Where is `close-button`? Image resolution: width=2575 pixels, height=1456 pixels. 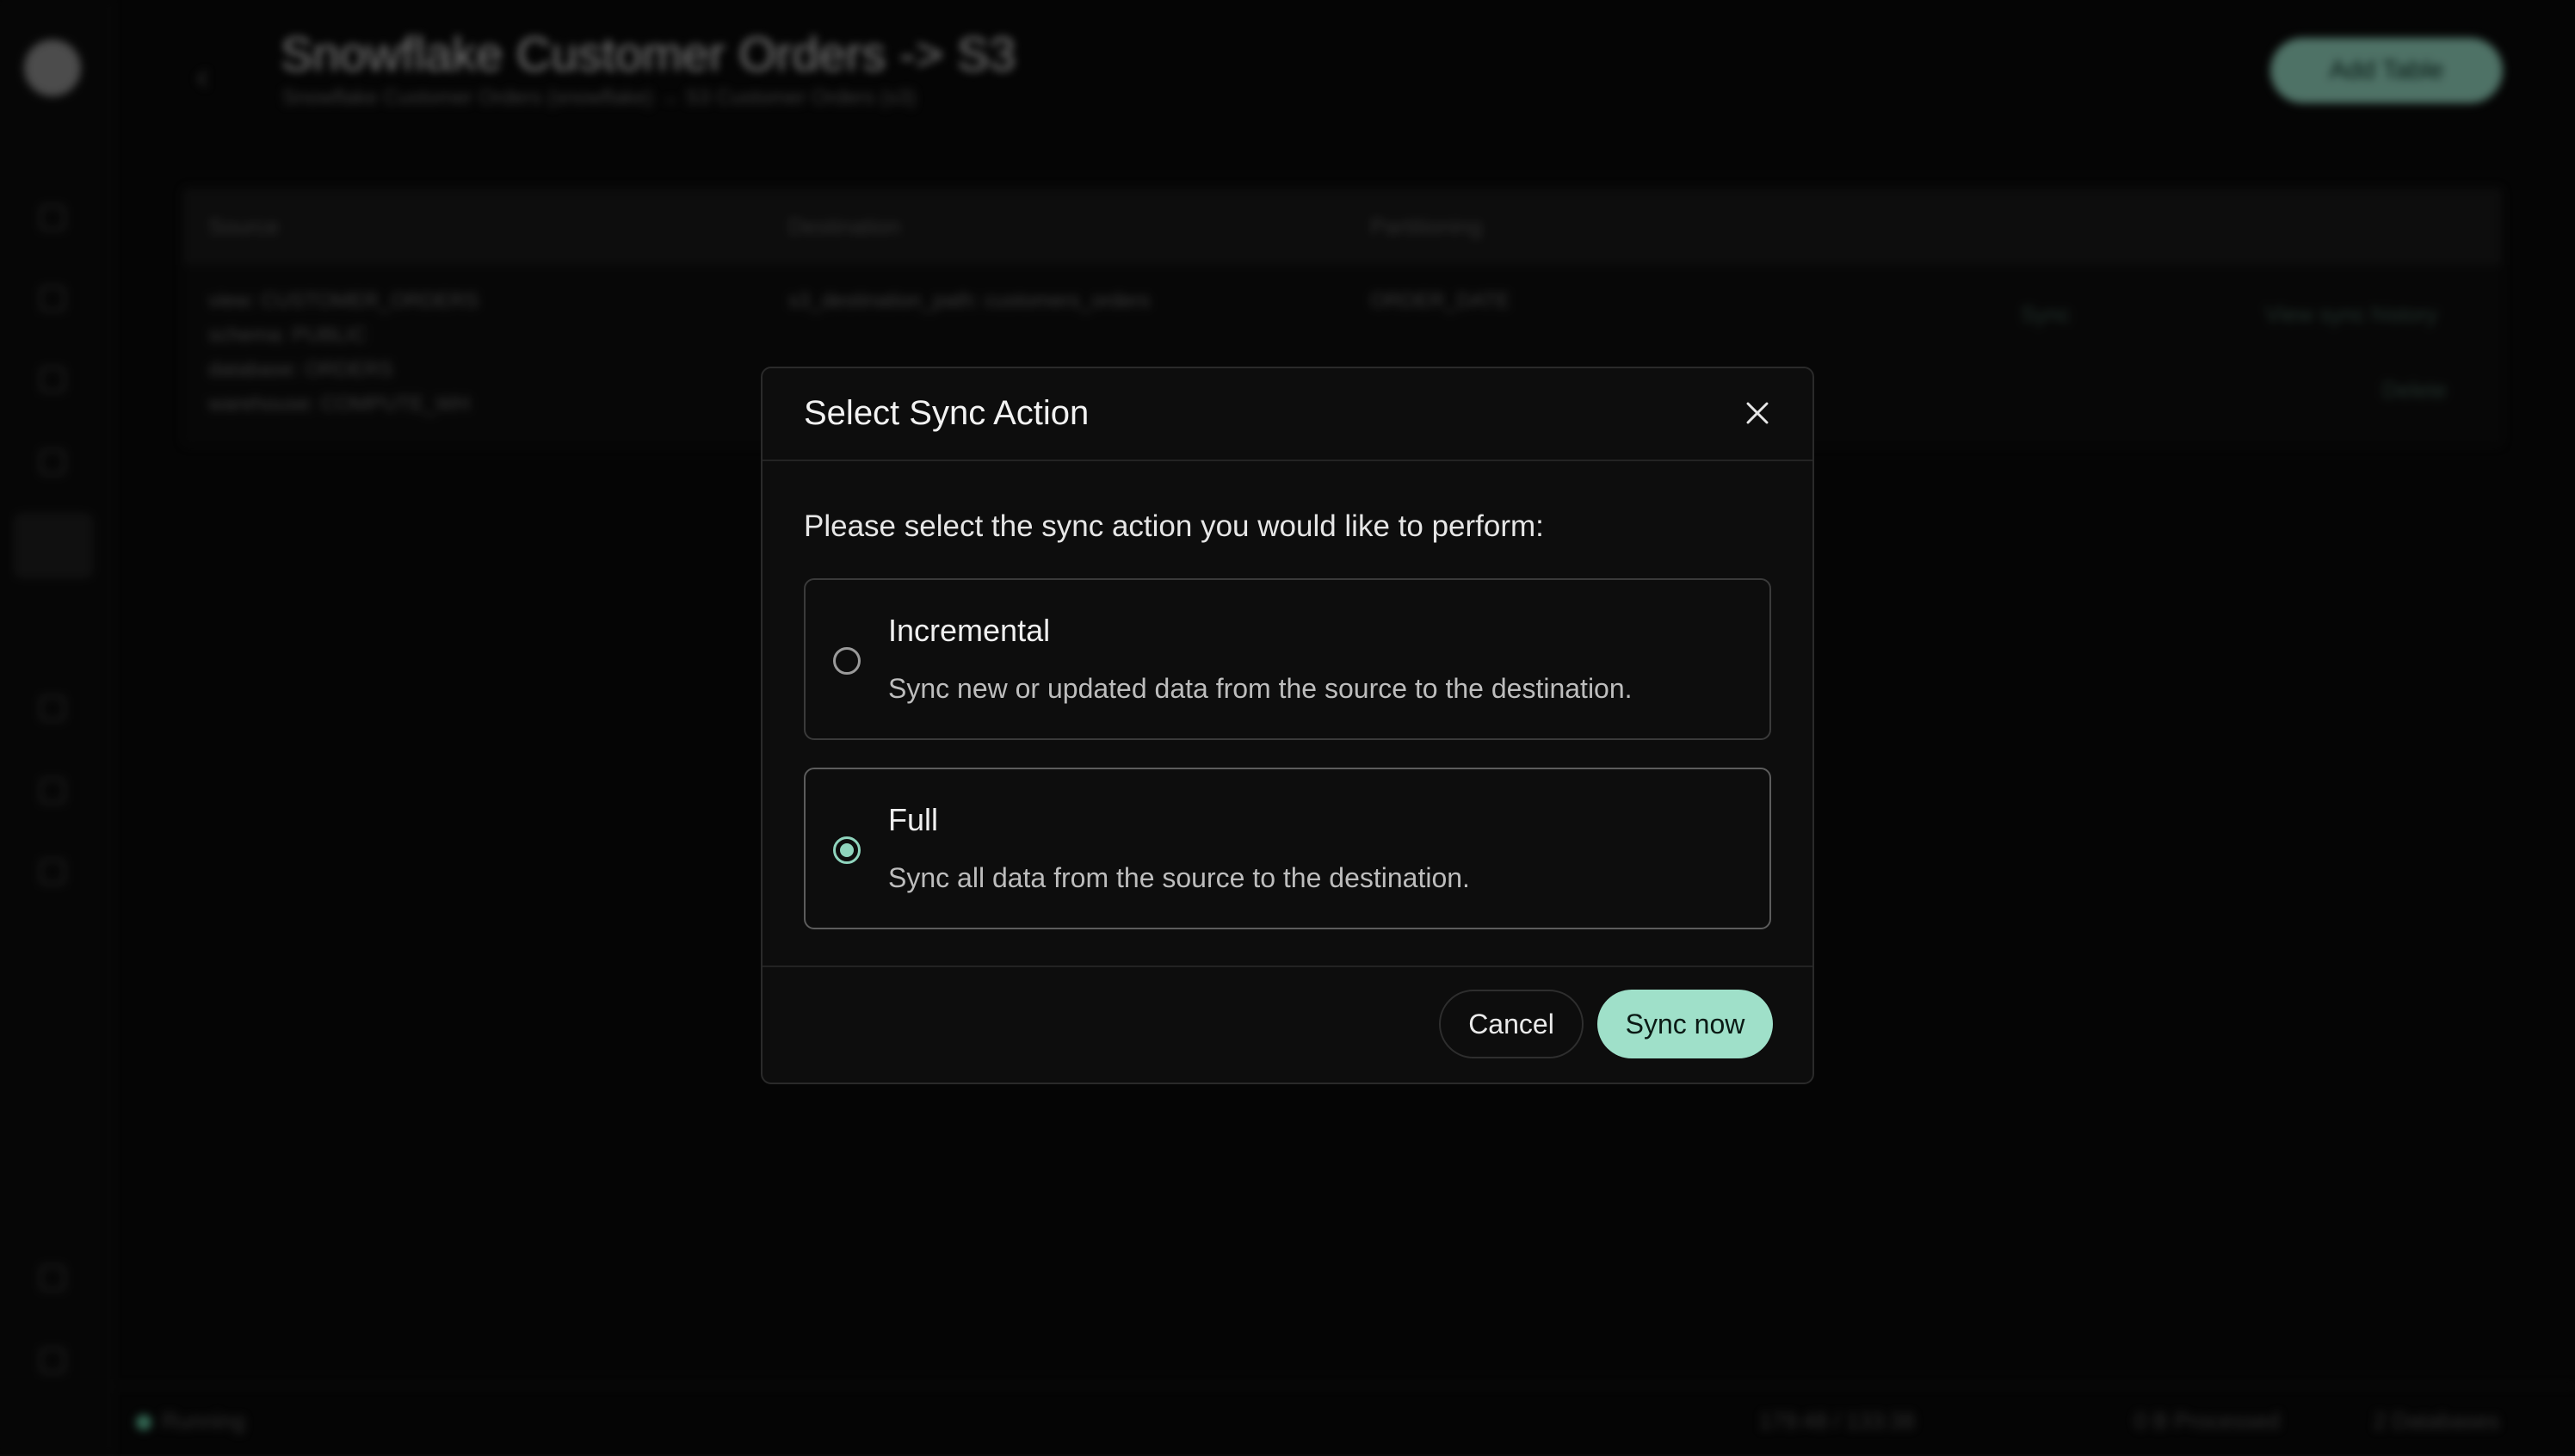 close-button is located at coordinates (1757, 413).